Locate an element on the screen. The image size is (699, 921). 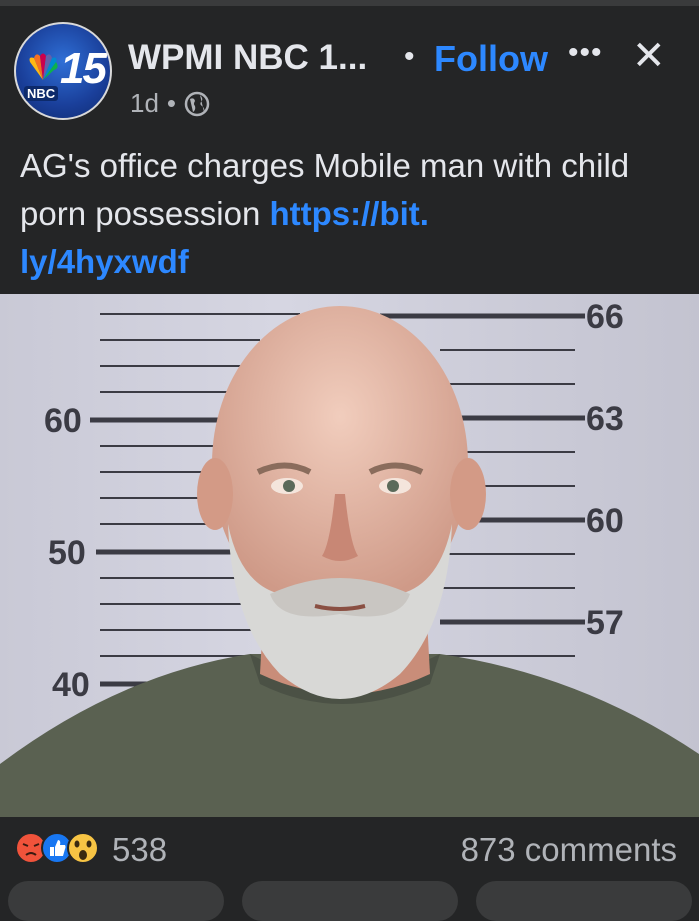
post-header: 15 NBC WPMI NBC 1... • Follow ••• ✕ 1d • is located at coordinates (349, 71).